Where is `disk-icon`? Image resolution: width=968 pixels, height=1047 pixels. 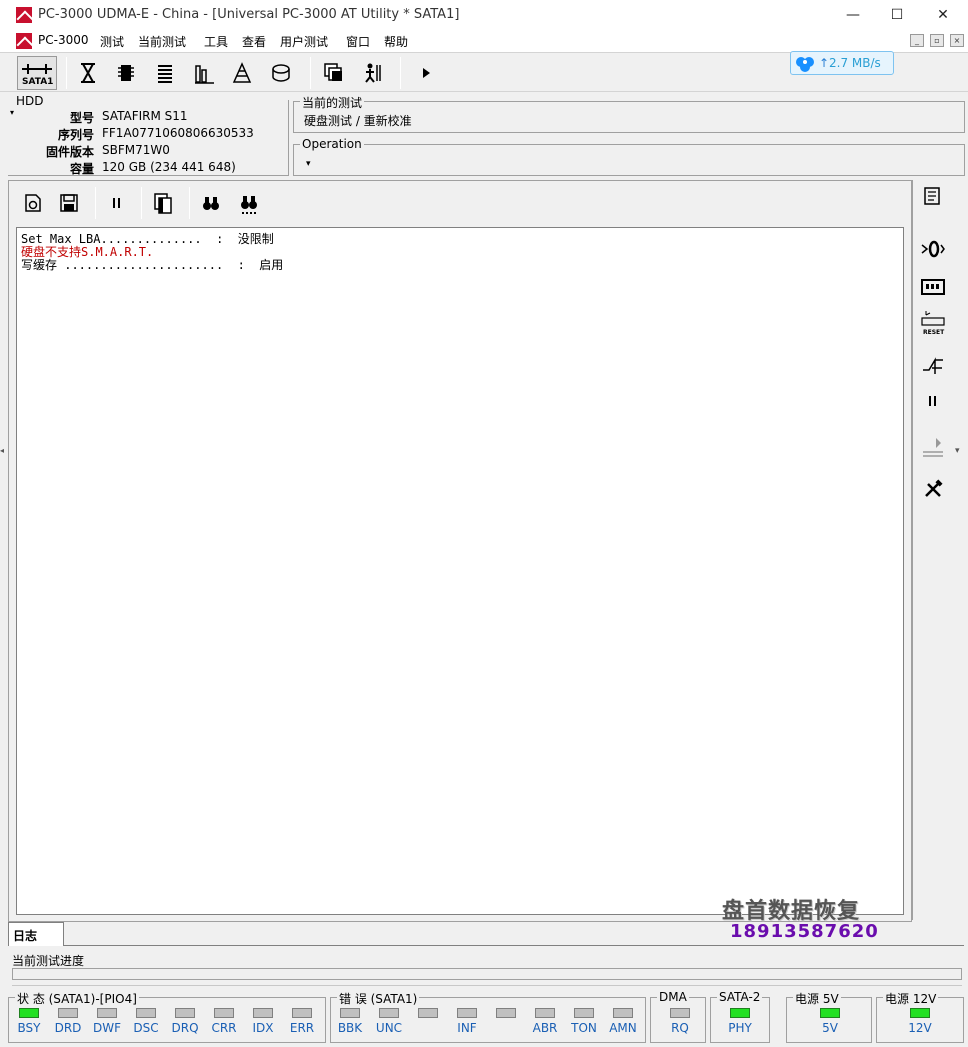 disk-icon is located at coordinates (282, 73).